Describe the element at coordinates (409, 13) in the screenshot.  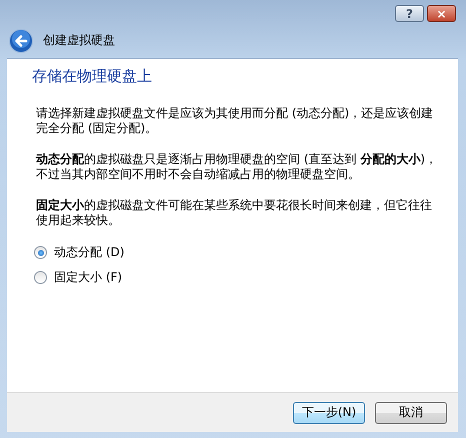
I see `help-button: ?` at that location.